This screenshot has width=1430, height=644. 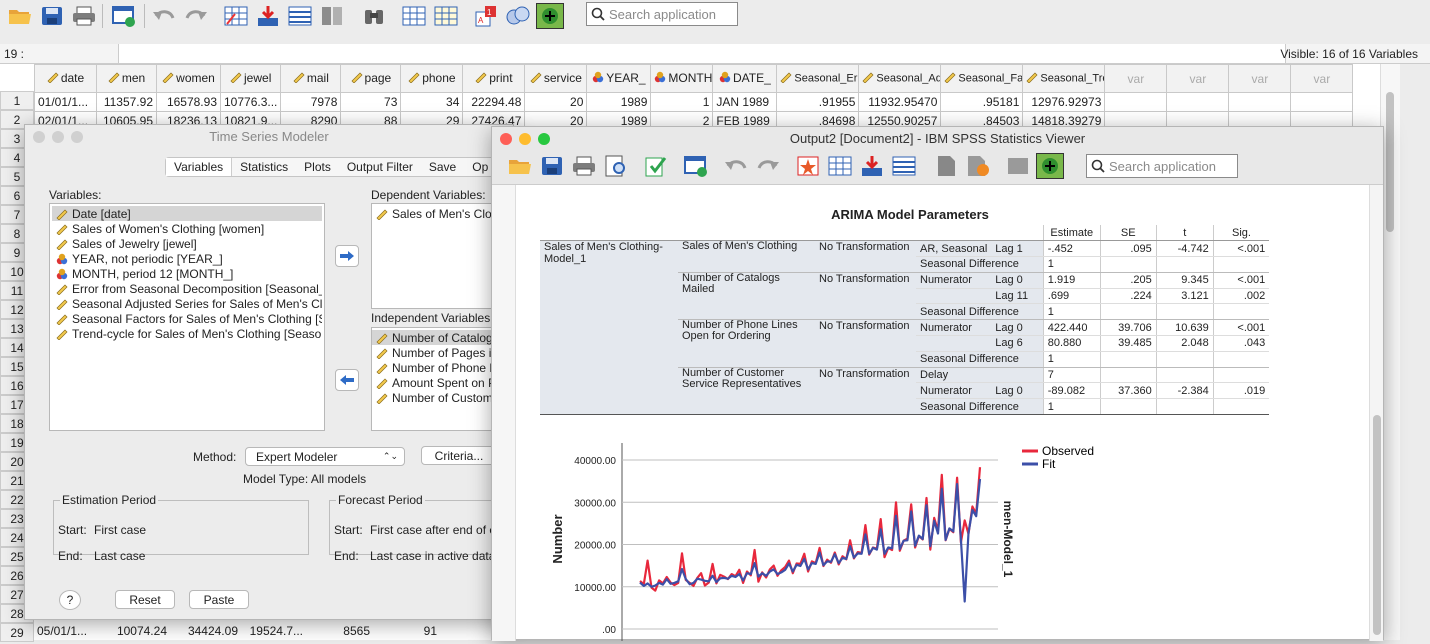 I want to click on column-header: Seasonal_Factors_Men, so click(x=982, y=78).